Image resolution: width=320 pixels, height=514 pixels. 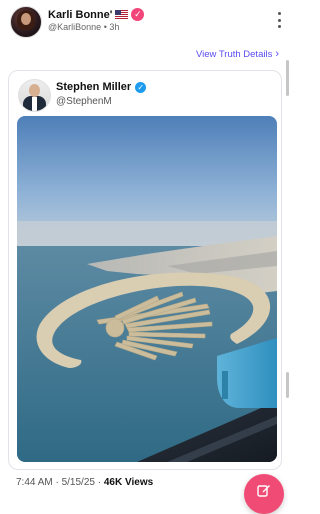 What do you see at coordinates (263, 491) in the screenshot?
I see `compose-icon` at bounding box center [263, 491].